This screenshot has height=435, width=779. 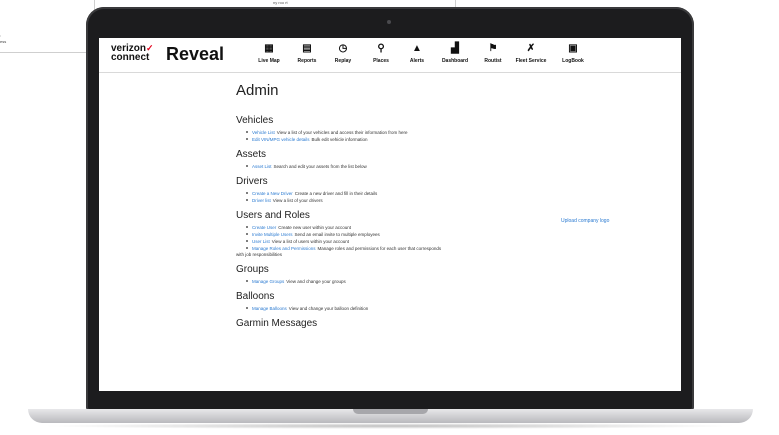 I want to click on document-icon: ▤, so click(x=307, y=48).